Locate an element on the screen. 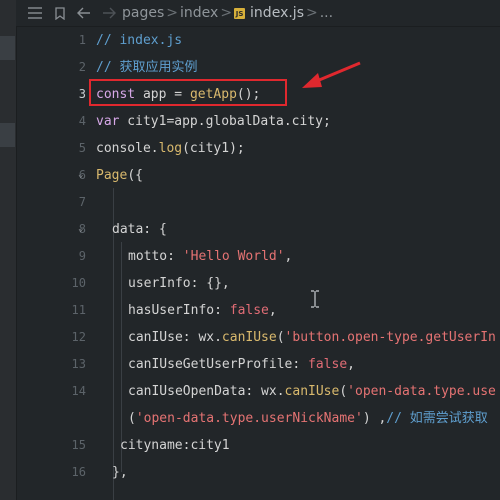  code-token: data: { is located at coordinates (139, 229).